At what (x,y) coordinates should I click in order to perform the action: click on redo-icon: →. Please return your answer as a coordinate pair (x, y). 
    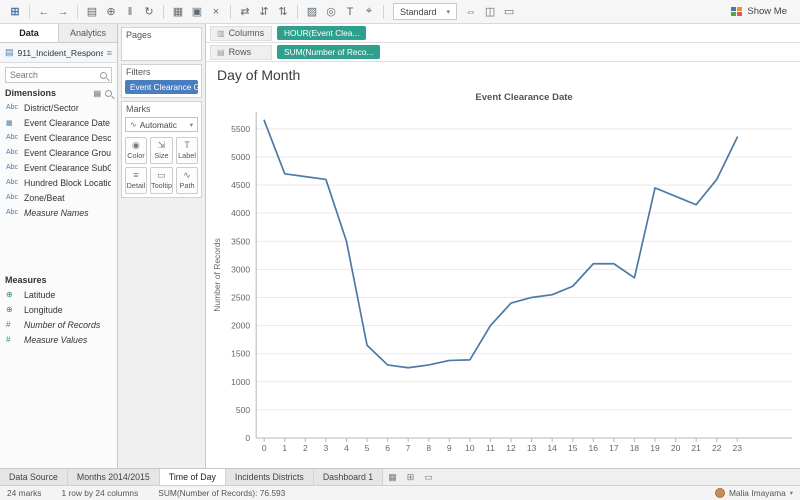
    Looking at the image, I should click on (63, 12).